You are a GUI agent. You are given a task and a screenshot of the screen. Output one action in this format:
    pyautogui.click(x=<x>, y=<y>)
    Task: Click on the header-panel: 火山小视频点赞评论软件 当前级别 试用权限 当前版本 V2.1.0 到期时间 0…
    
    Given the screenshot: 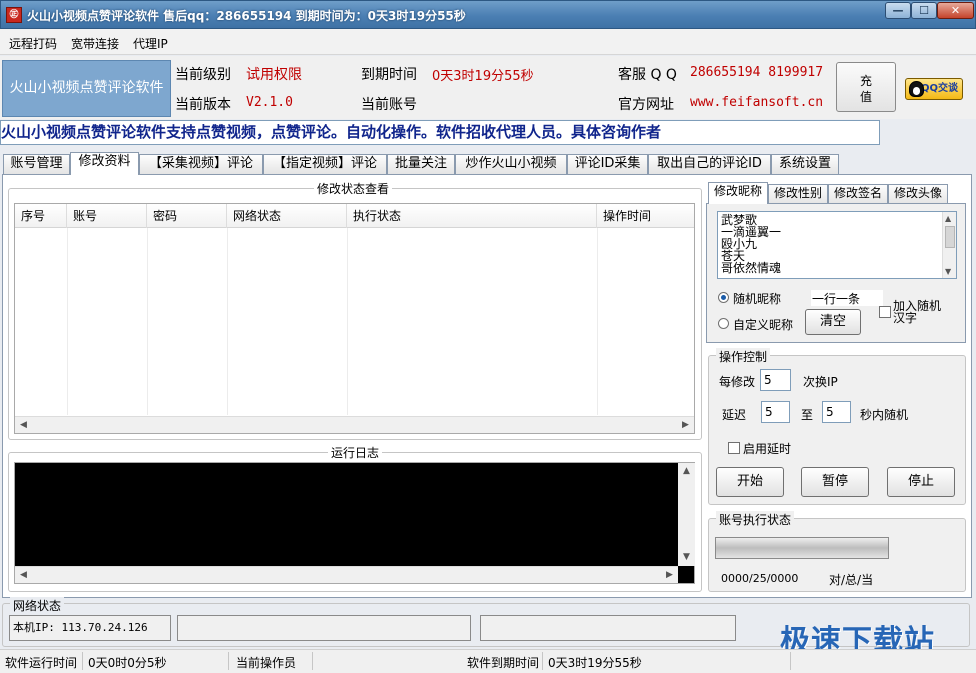 What is the action you would take?
    pyautogui.click(x=488, y=87)
    